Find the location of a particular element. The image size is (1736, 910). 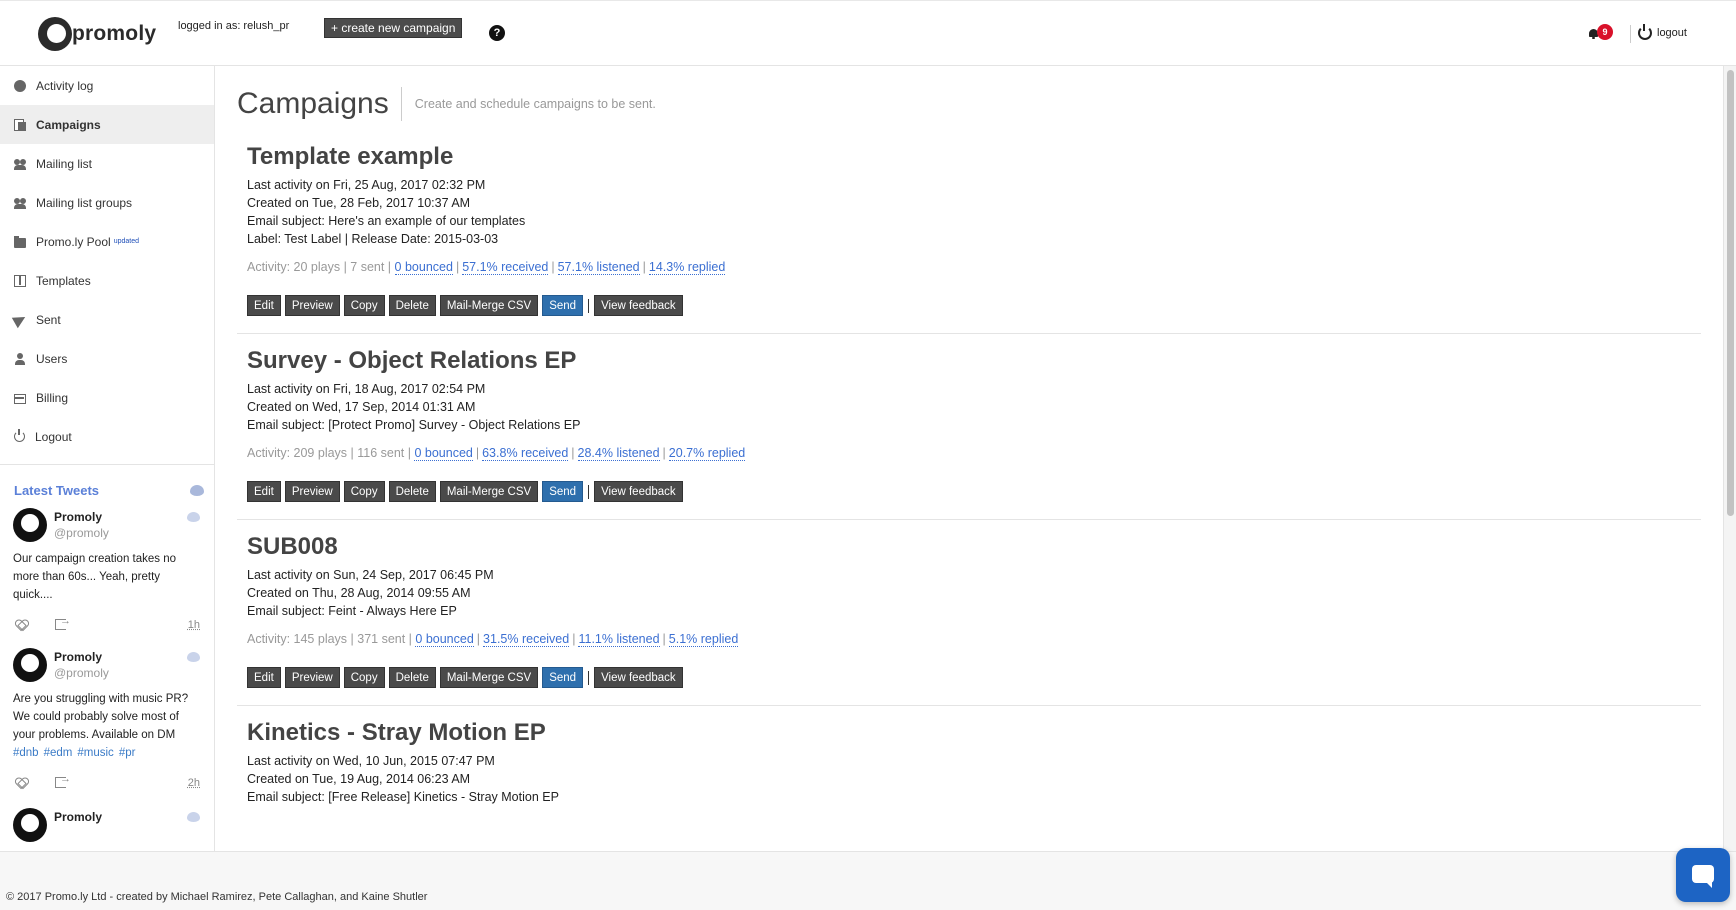

replied-link: 14.3% replied is located at coordinates (687, 267).